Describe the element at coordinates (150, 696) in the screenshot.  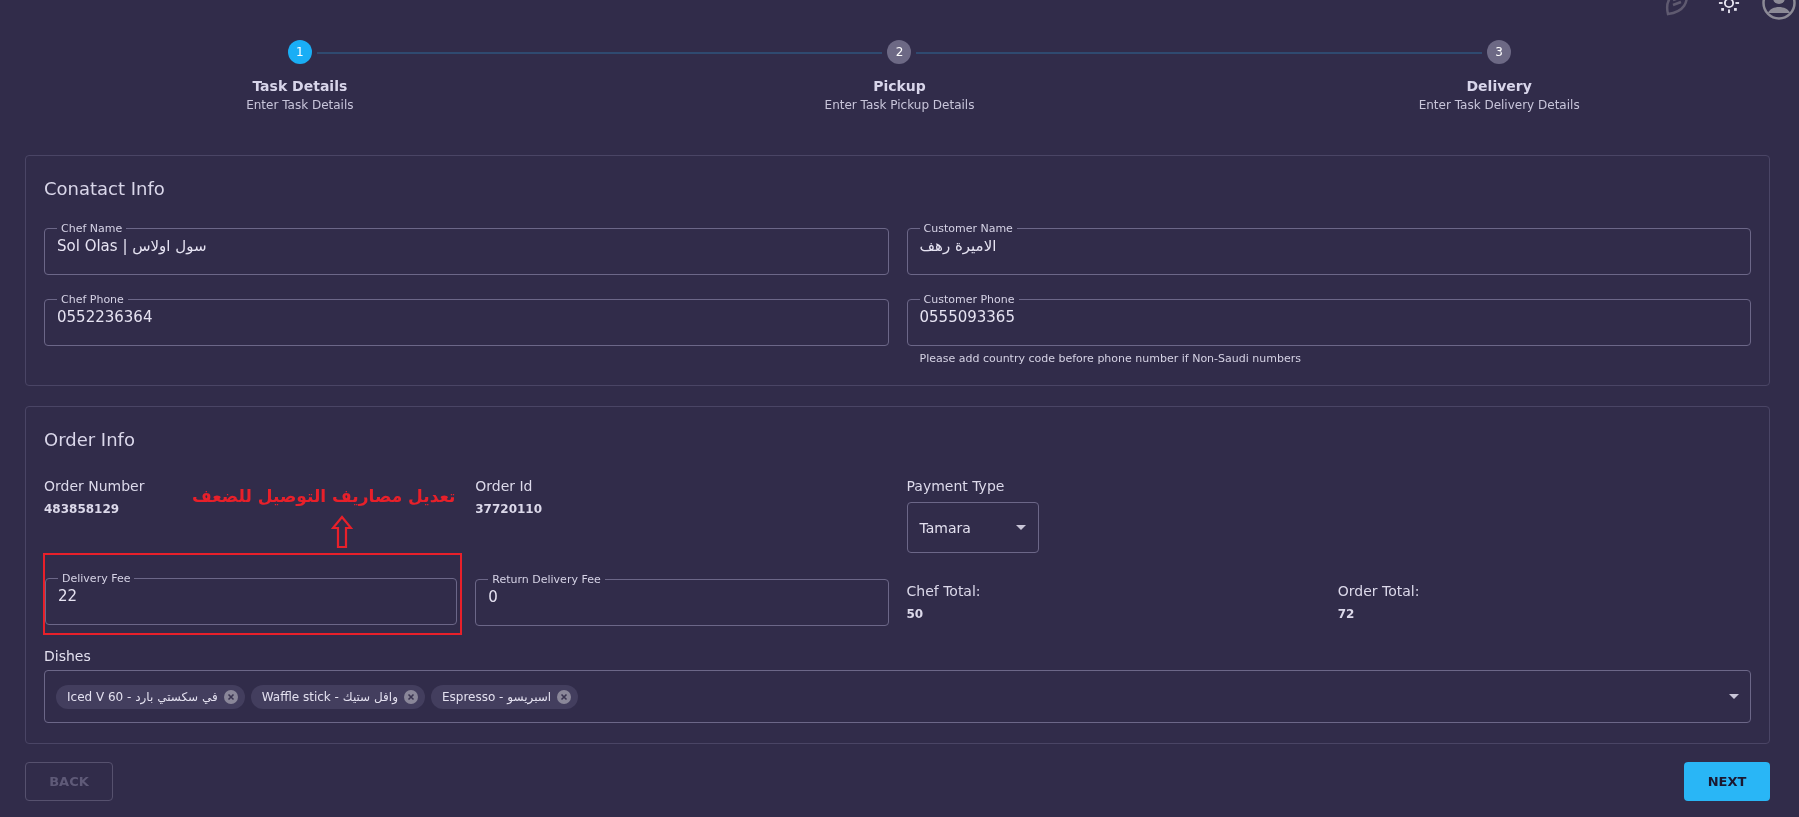
I see `dish-chip: Iced V 60 - في سكستي بارد` at that location.